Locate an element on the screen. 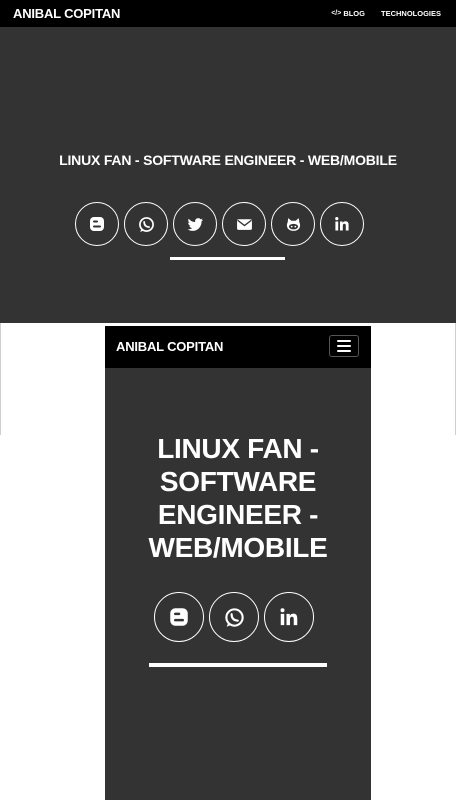 Image resolution: width=456 pixels, height=800 pixels. code-icon: </> is located at coordinates (336, 13).